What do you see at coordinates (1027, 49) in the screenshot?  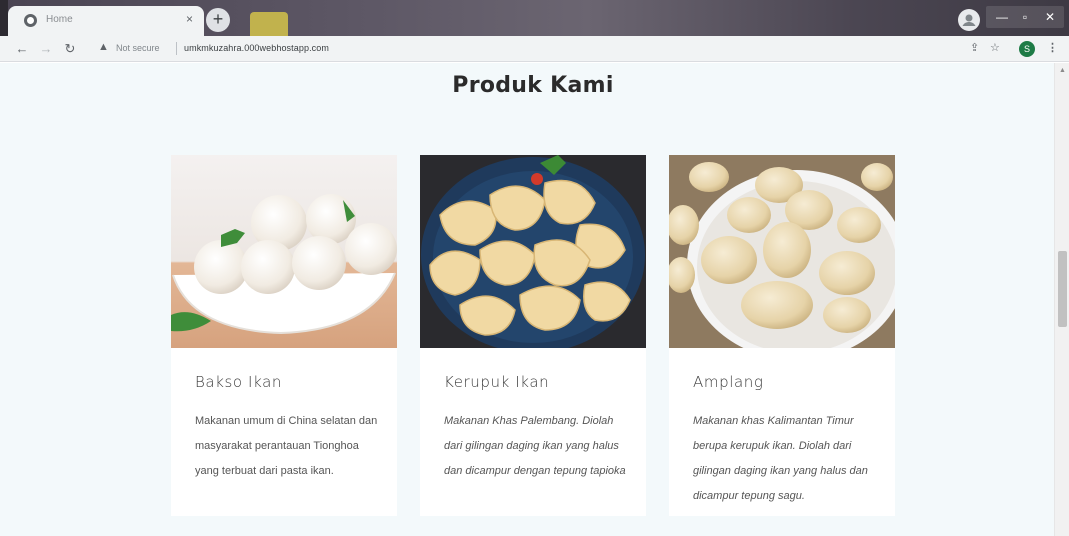 I see `account-avatar: S` at bounding box center [1027, 49].